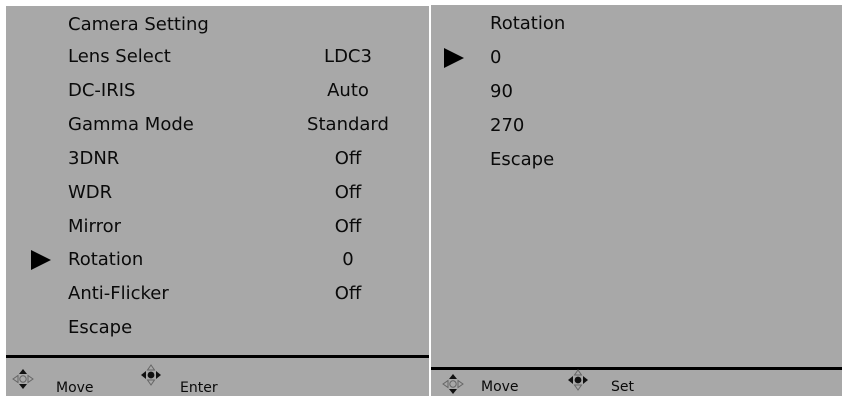 The image size is (842, 403). I want to click on menu-item-label: WDR, so click(90, 192).